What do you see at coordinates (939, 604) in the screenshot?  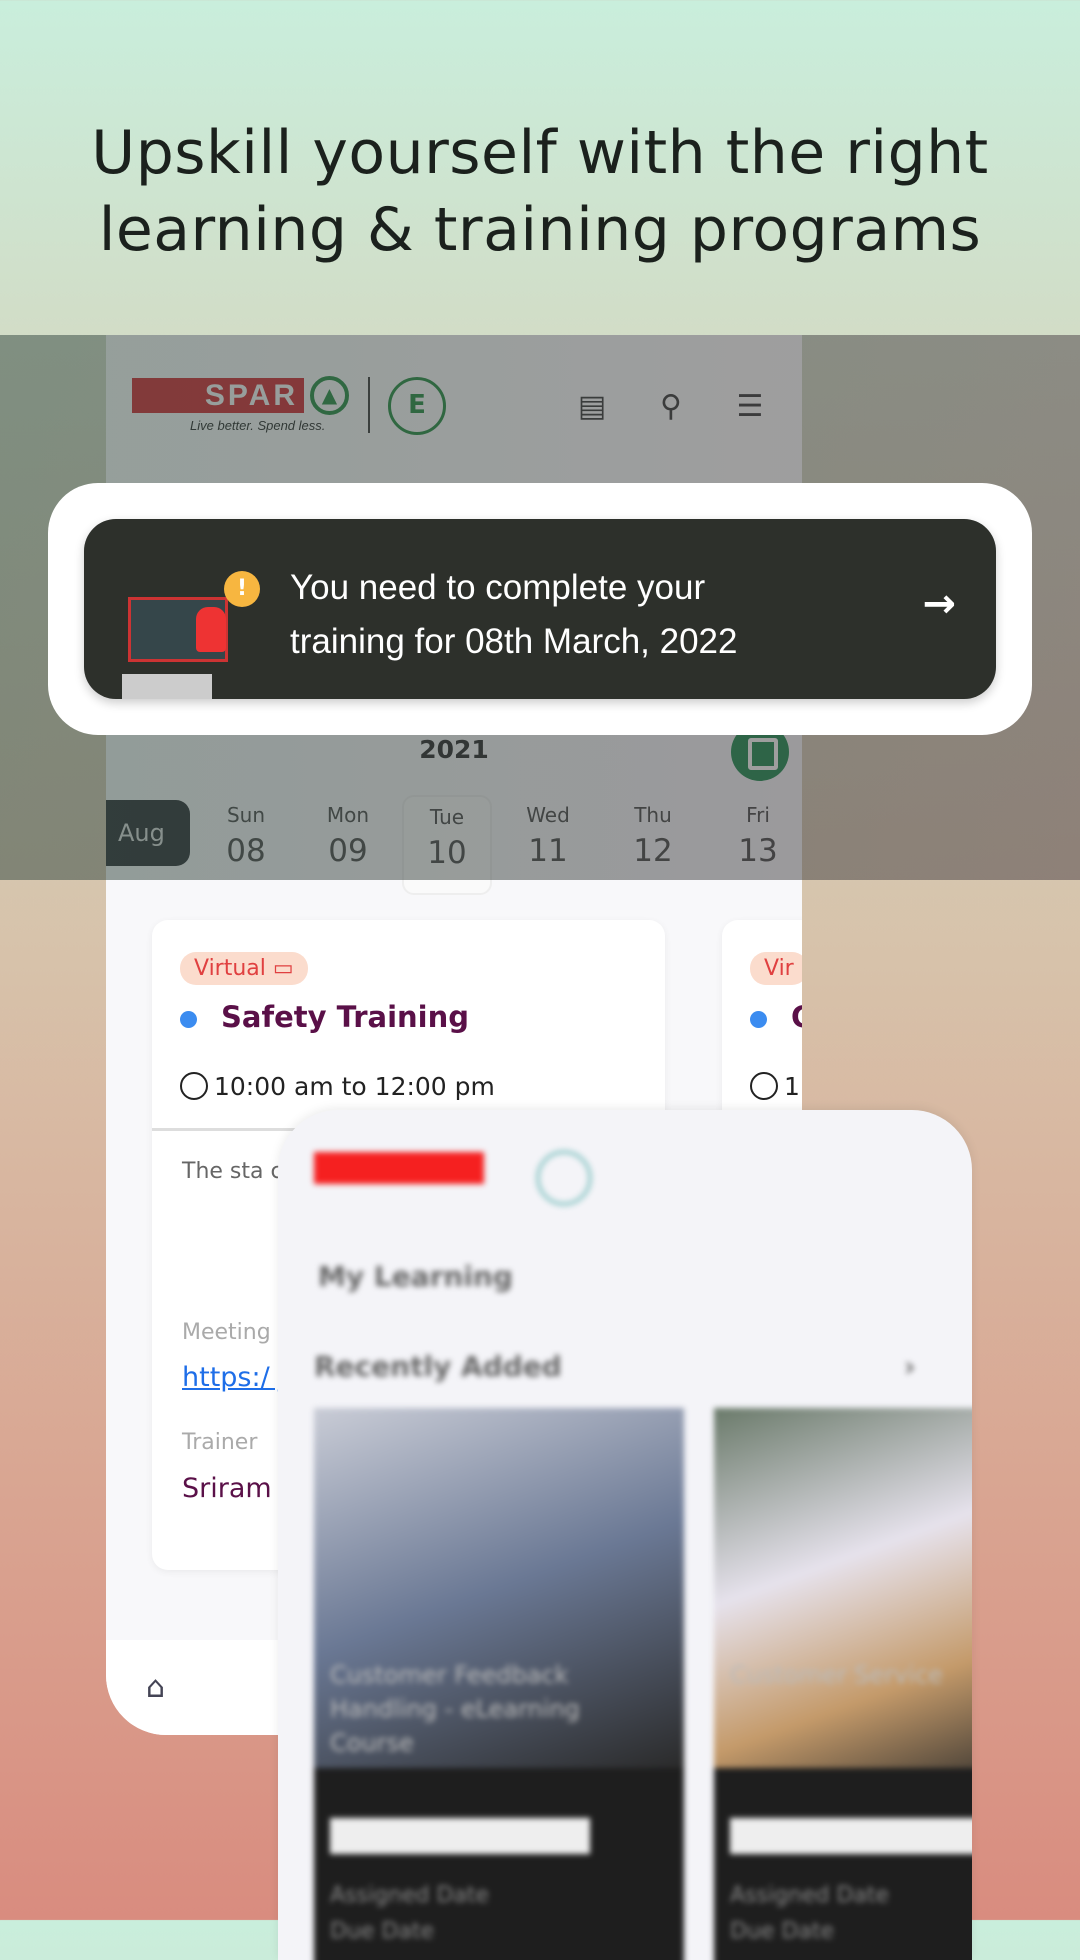 I see `arrow-right-icon: →` at bounding box center [939, 604].